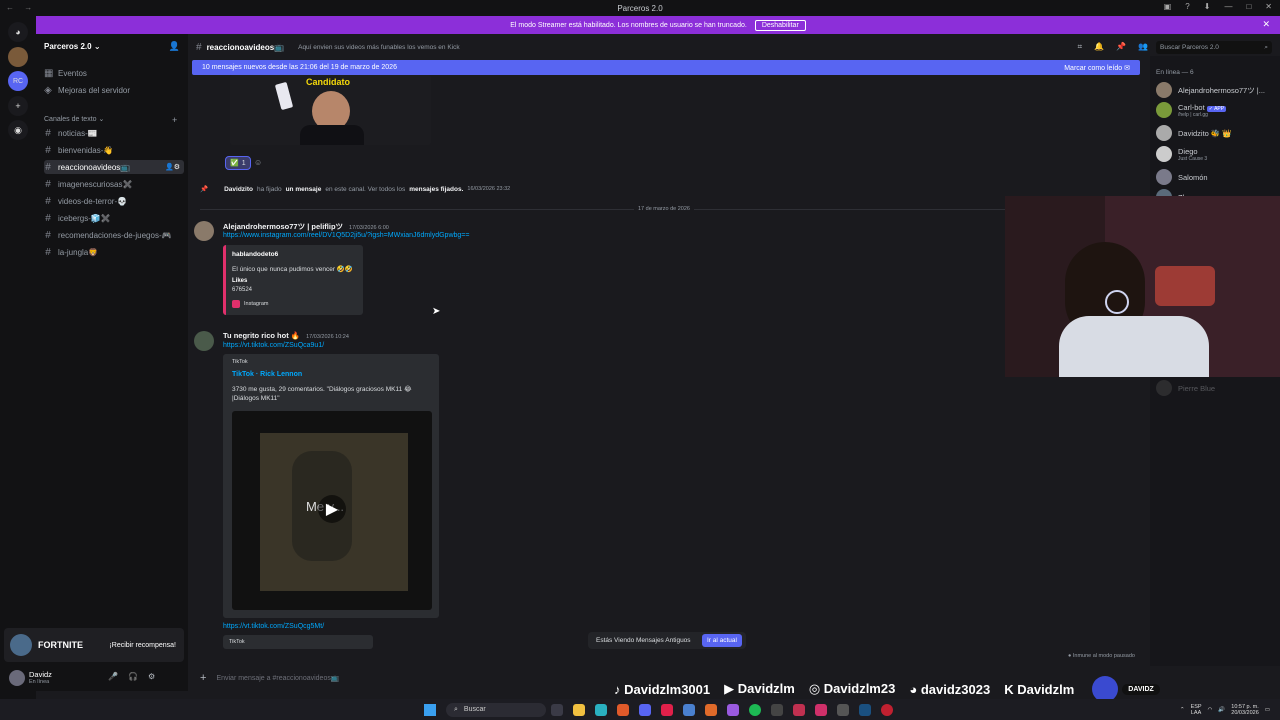  I want to click on category-text-channels: Canales de texto ⌄, so click(74, 119).